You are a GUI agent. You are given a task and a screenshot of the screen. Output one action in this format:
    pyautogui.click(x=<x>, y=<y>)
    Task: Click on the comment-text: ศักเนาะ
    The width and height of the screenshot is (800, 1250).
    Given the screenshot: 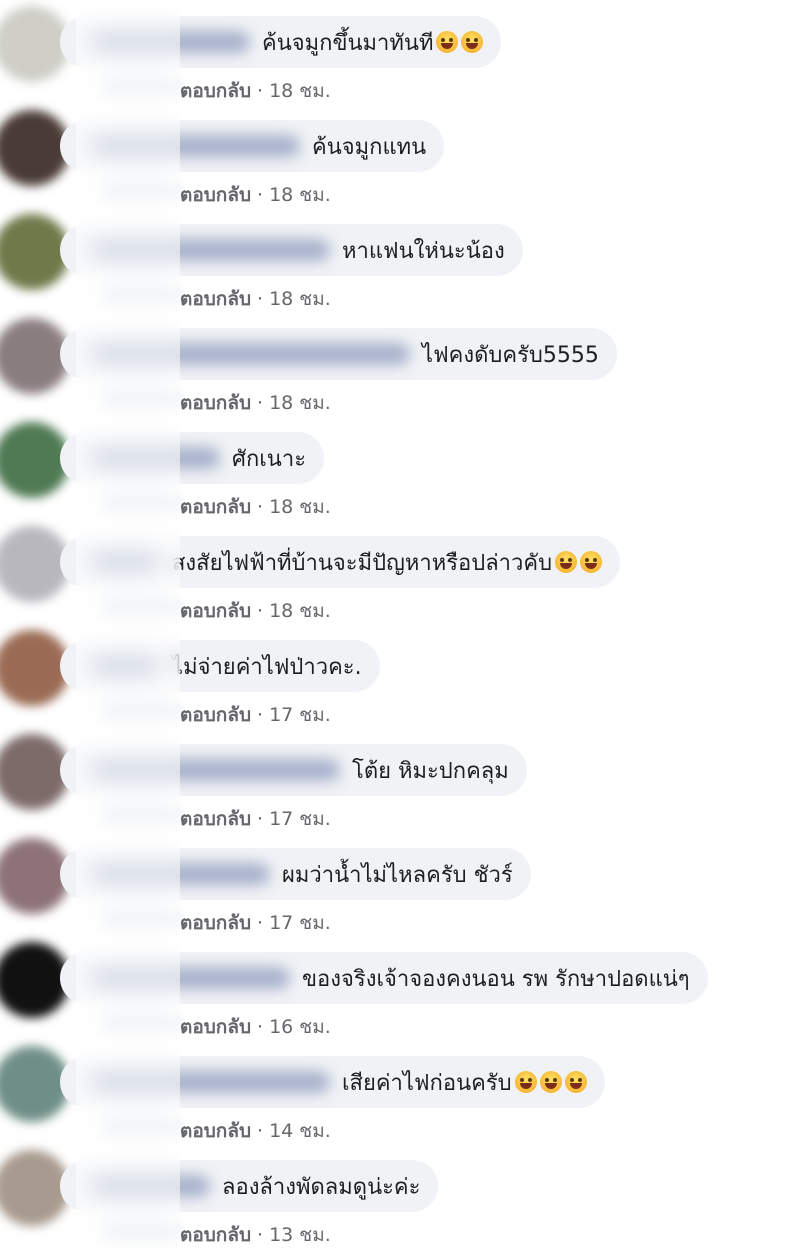 What is the action you would take?
    pyautogui.click(x=269, y=459)
    